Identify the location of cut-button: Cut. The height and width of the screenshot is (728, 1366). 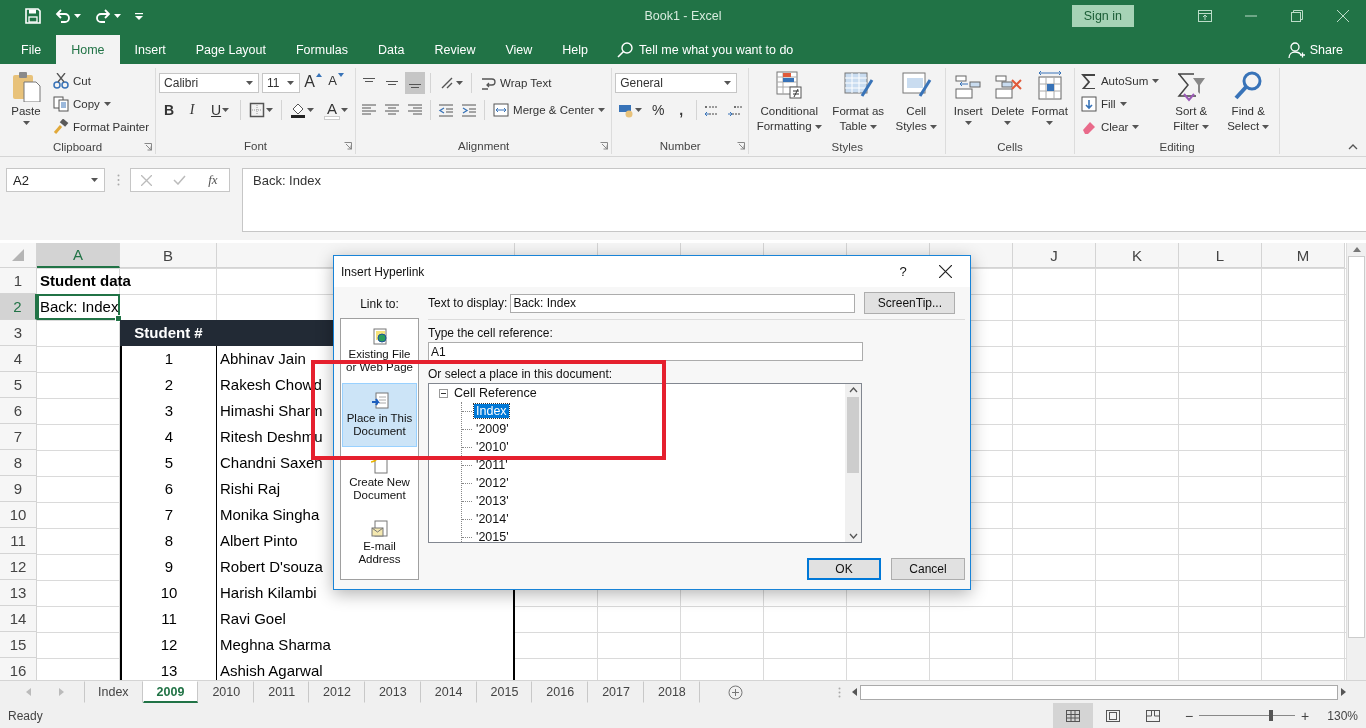
(101, 81).